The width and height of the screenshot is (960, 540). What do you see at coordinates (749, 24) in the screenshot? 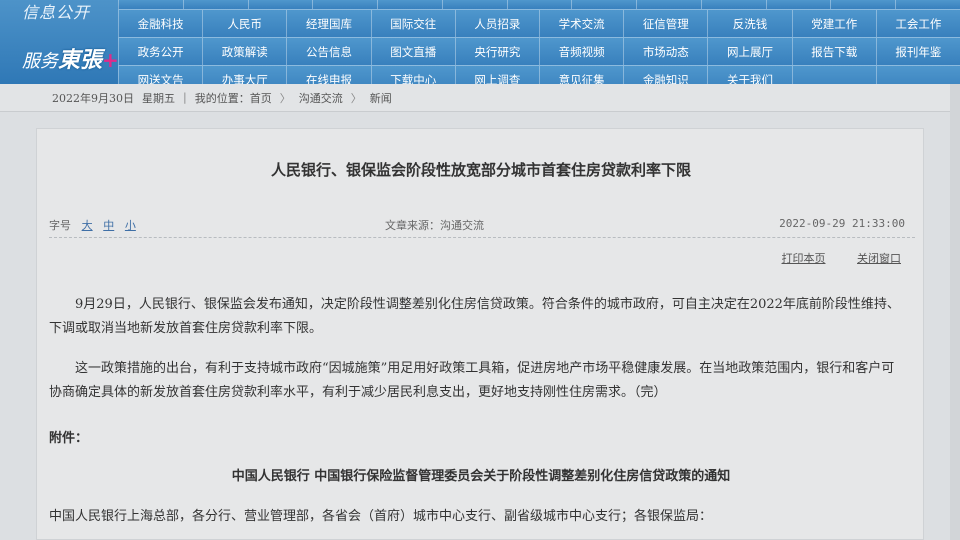
I see `nav-item: 反洗钱` at bounding box center [749, 24].